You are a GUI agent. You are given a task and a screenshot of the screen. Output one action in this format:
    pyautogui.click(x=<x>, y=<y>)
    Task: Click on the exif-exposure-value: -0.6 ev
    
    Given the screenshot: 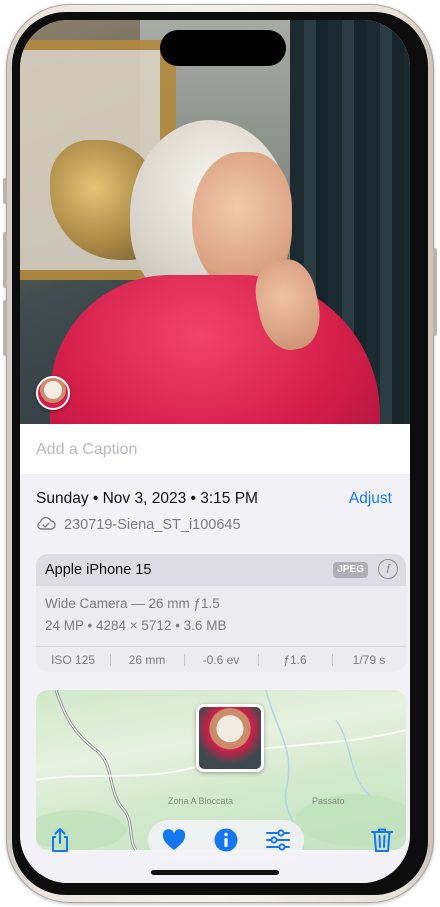 What is the action you would take?
    pyautogui.click(x=221, y=659)
    